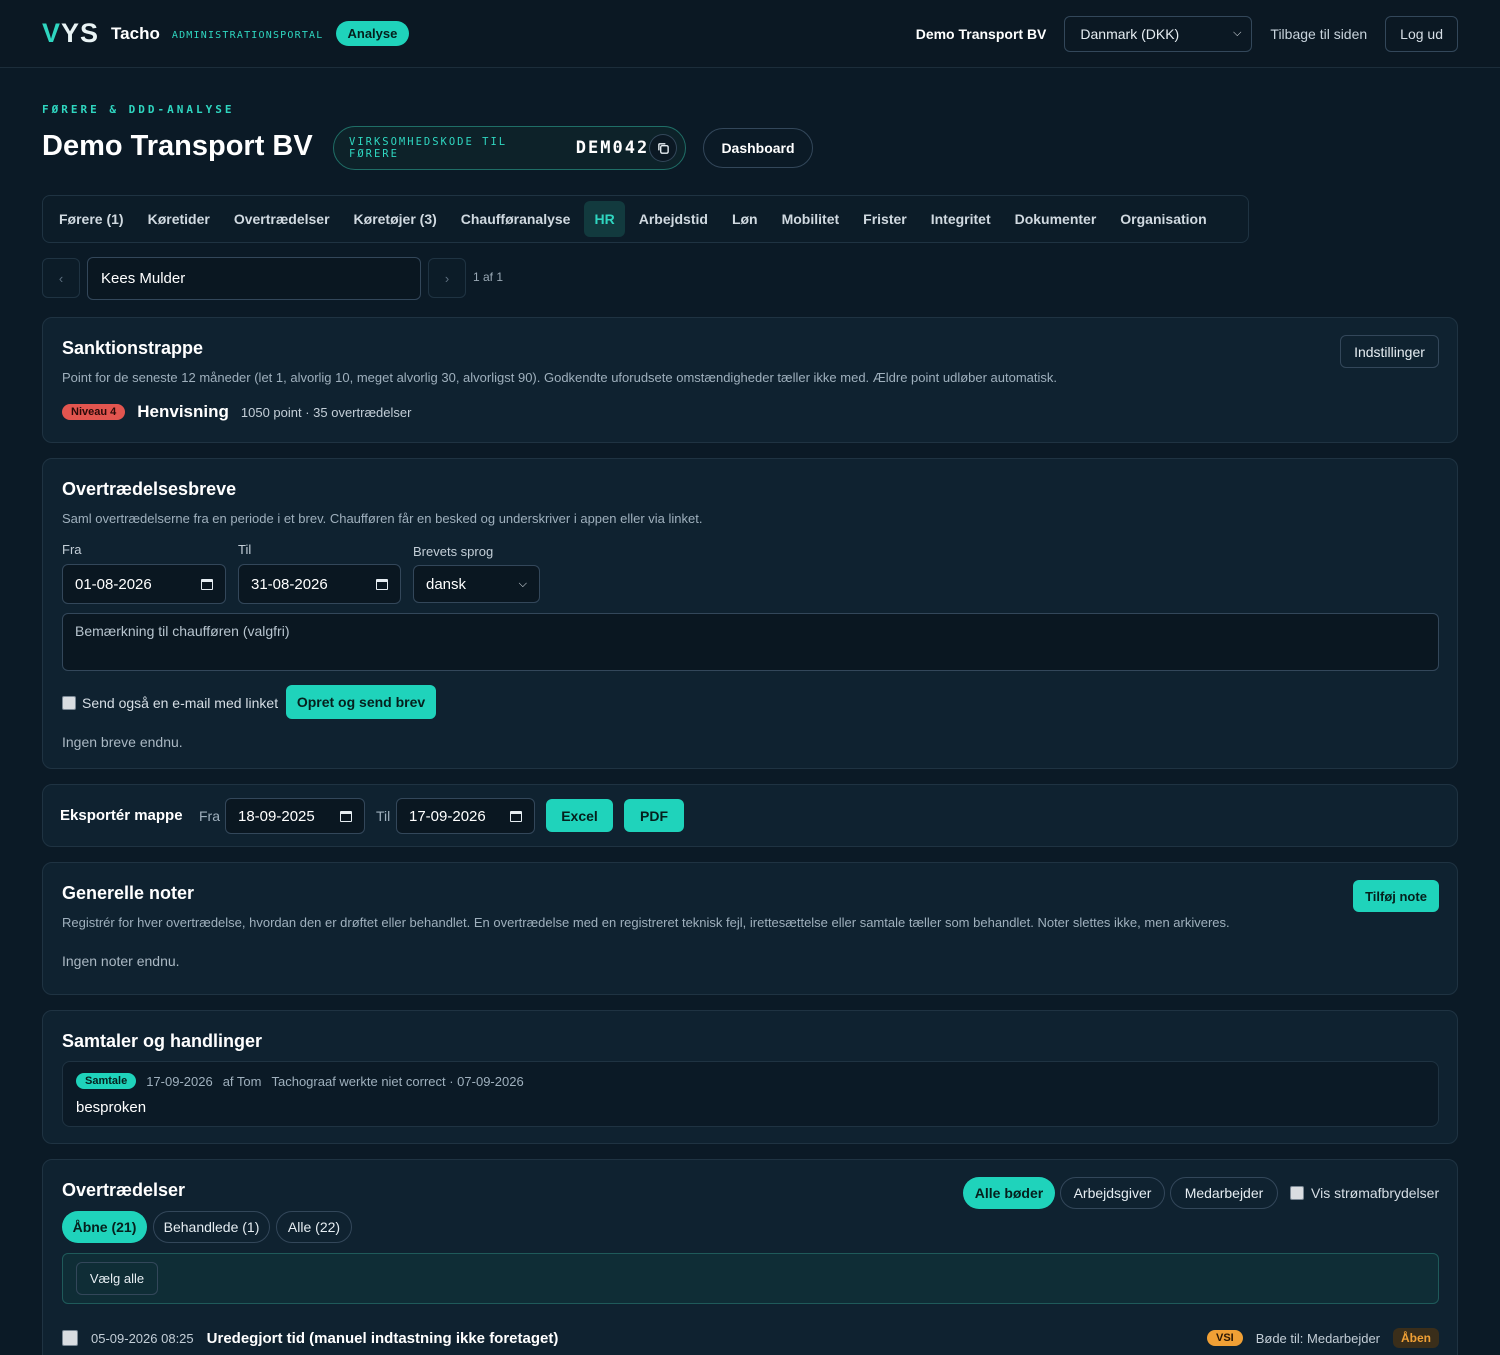  Describe the element at coordinates (604, 219) in the screenshot. I see `tab-hr: HR` at that location.